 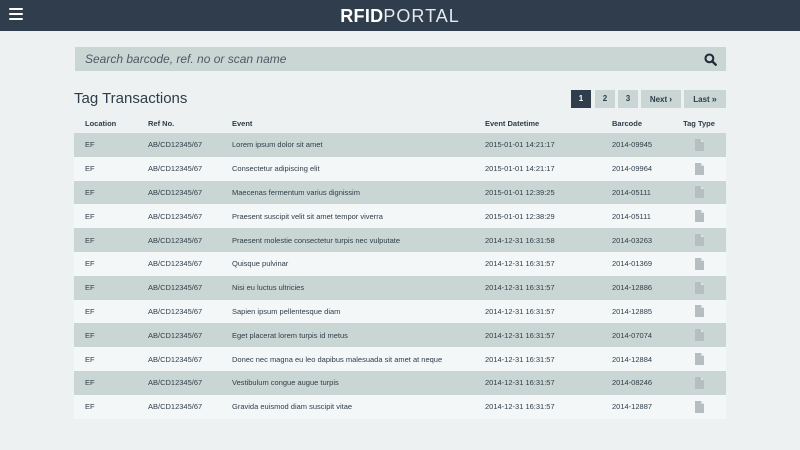 What do you see at coordinates (347, 382) in the screenshot?
I see `cell-event: Vestibulum congue augue turpis` at bounding box center [347, 382].